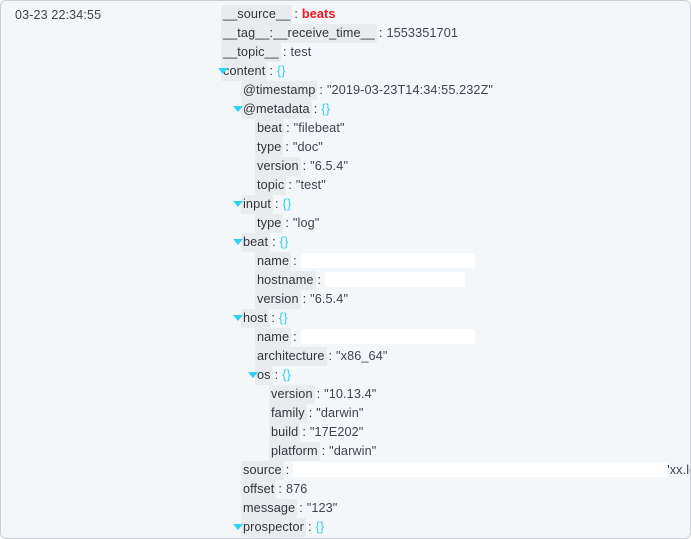 The height and width of the screenshot is (539, 691). Describe the element at coordinates (453, 109) in the screenshot. I see `json-row: @metadata:{}` at that location.